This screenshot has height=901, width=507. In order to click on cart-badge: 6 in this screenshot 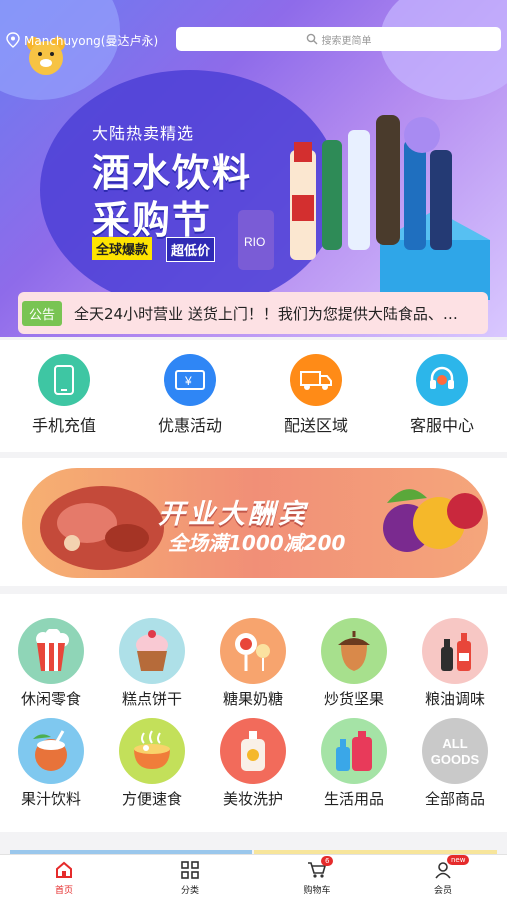, I will do `click(327, 861)`.